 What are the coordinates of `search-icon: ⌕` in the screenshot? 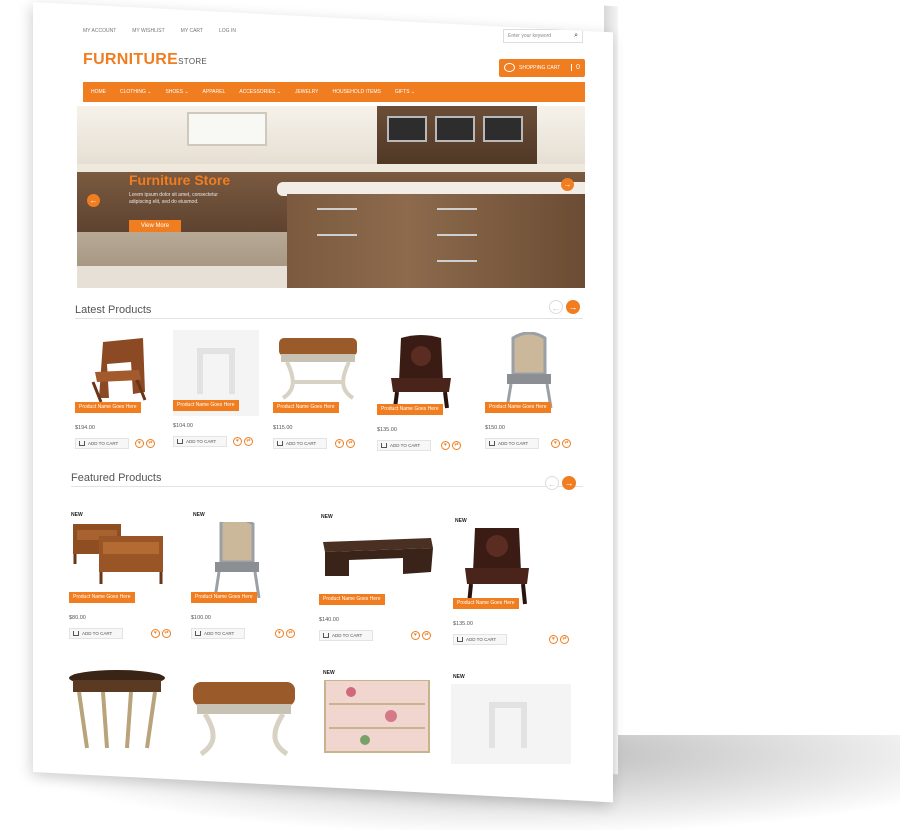 It's located at (576, 36).